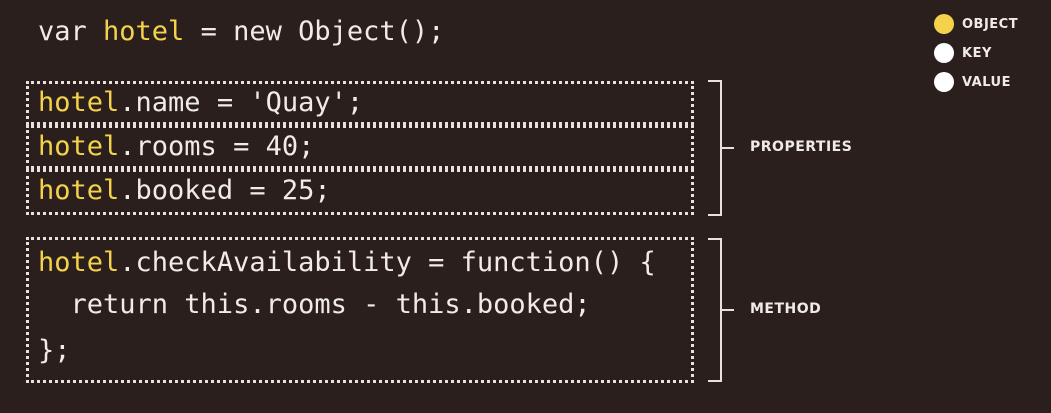 This screenshot has height=413, width=1051. What do you see at coordinates (728, 310) in the screenshot?
I see `method-bracket-tick` at bounding box center [728, 310].